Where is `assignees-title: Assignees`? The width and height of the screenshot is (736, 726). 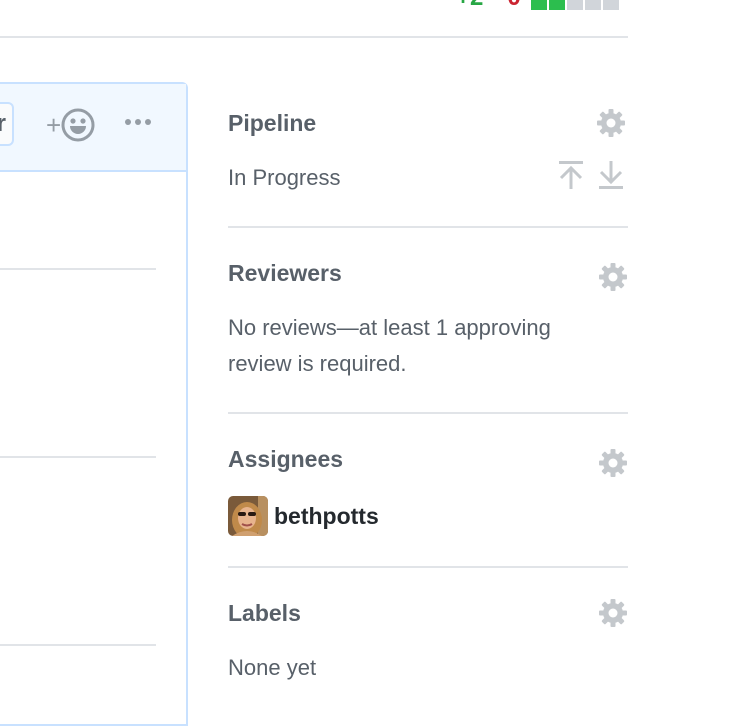
assignees-title: Assignees is located at coordinates (285, 459).